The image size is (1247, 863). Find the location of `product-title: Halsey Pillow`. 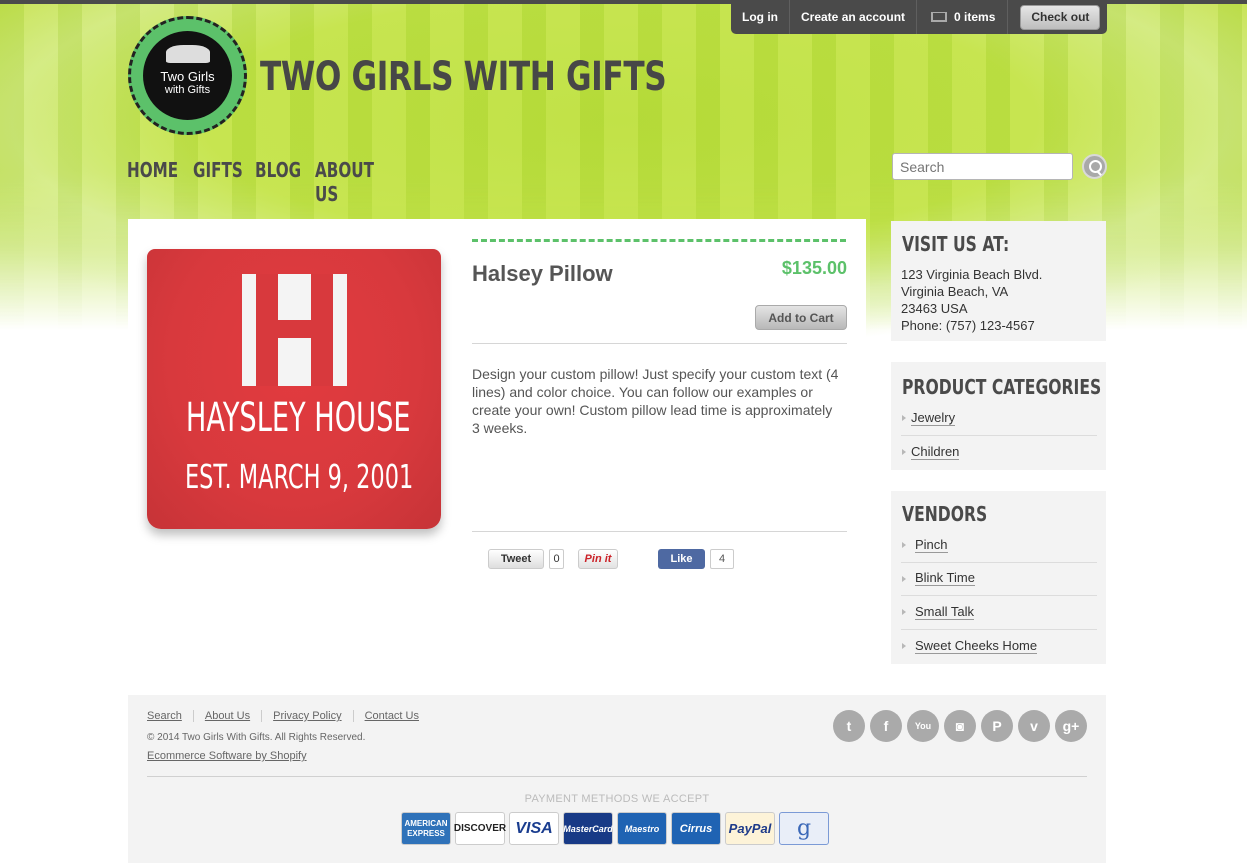

product-title: Halsey Pillow is located at coordinates (542, 273).